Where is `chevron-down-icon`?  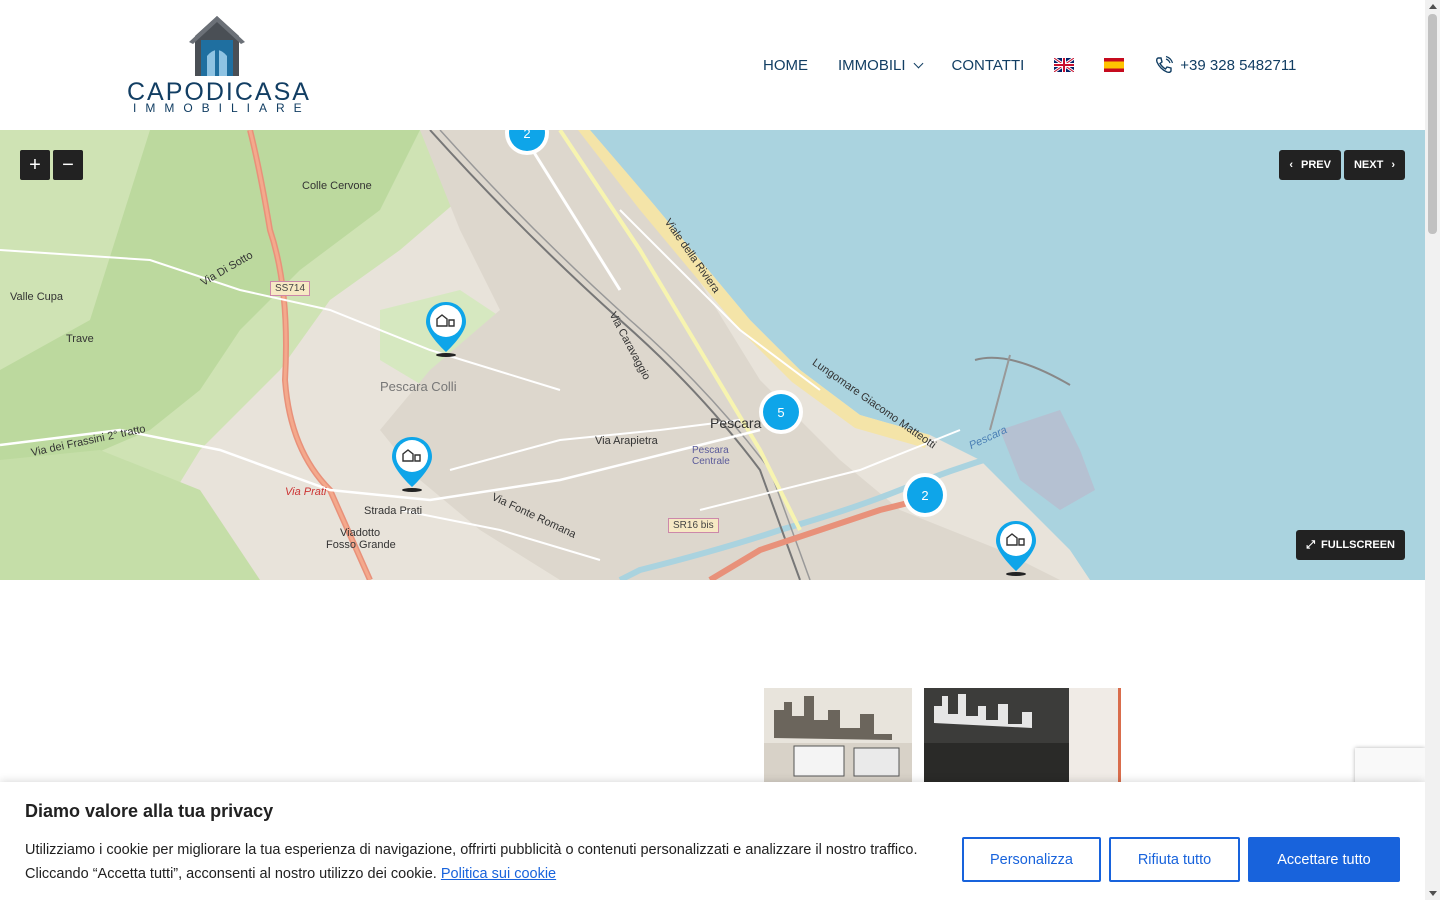
chevron-down-icon is located at coordinates (918, 63).